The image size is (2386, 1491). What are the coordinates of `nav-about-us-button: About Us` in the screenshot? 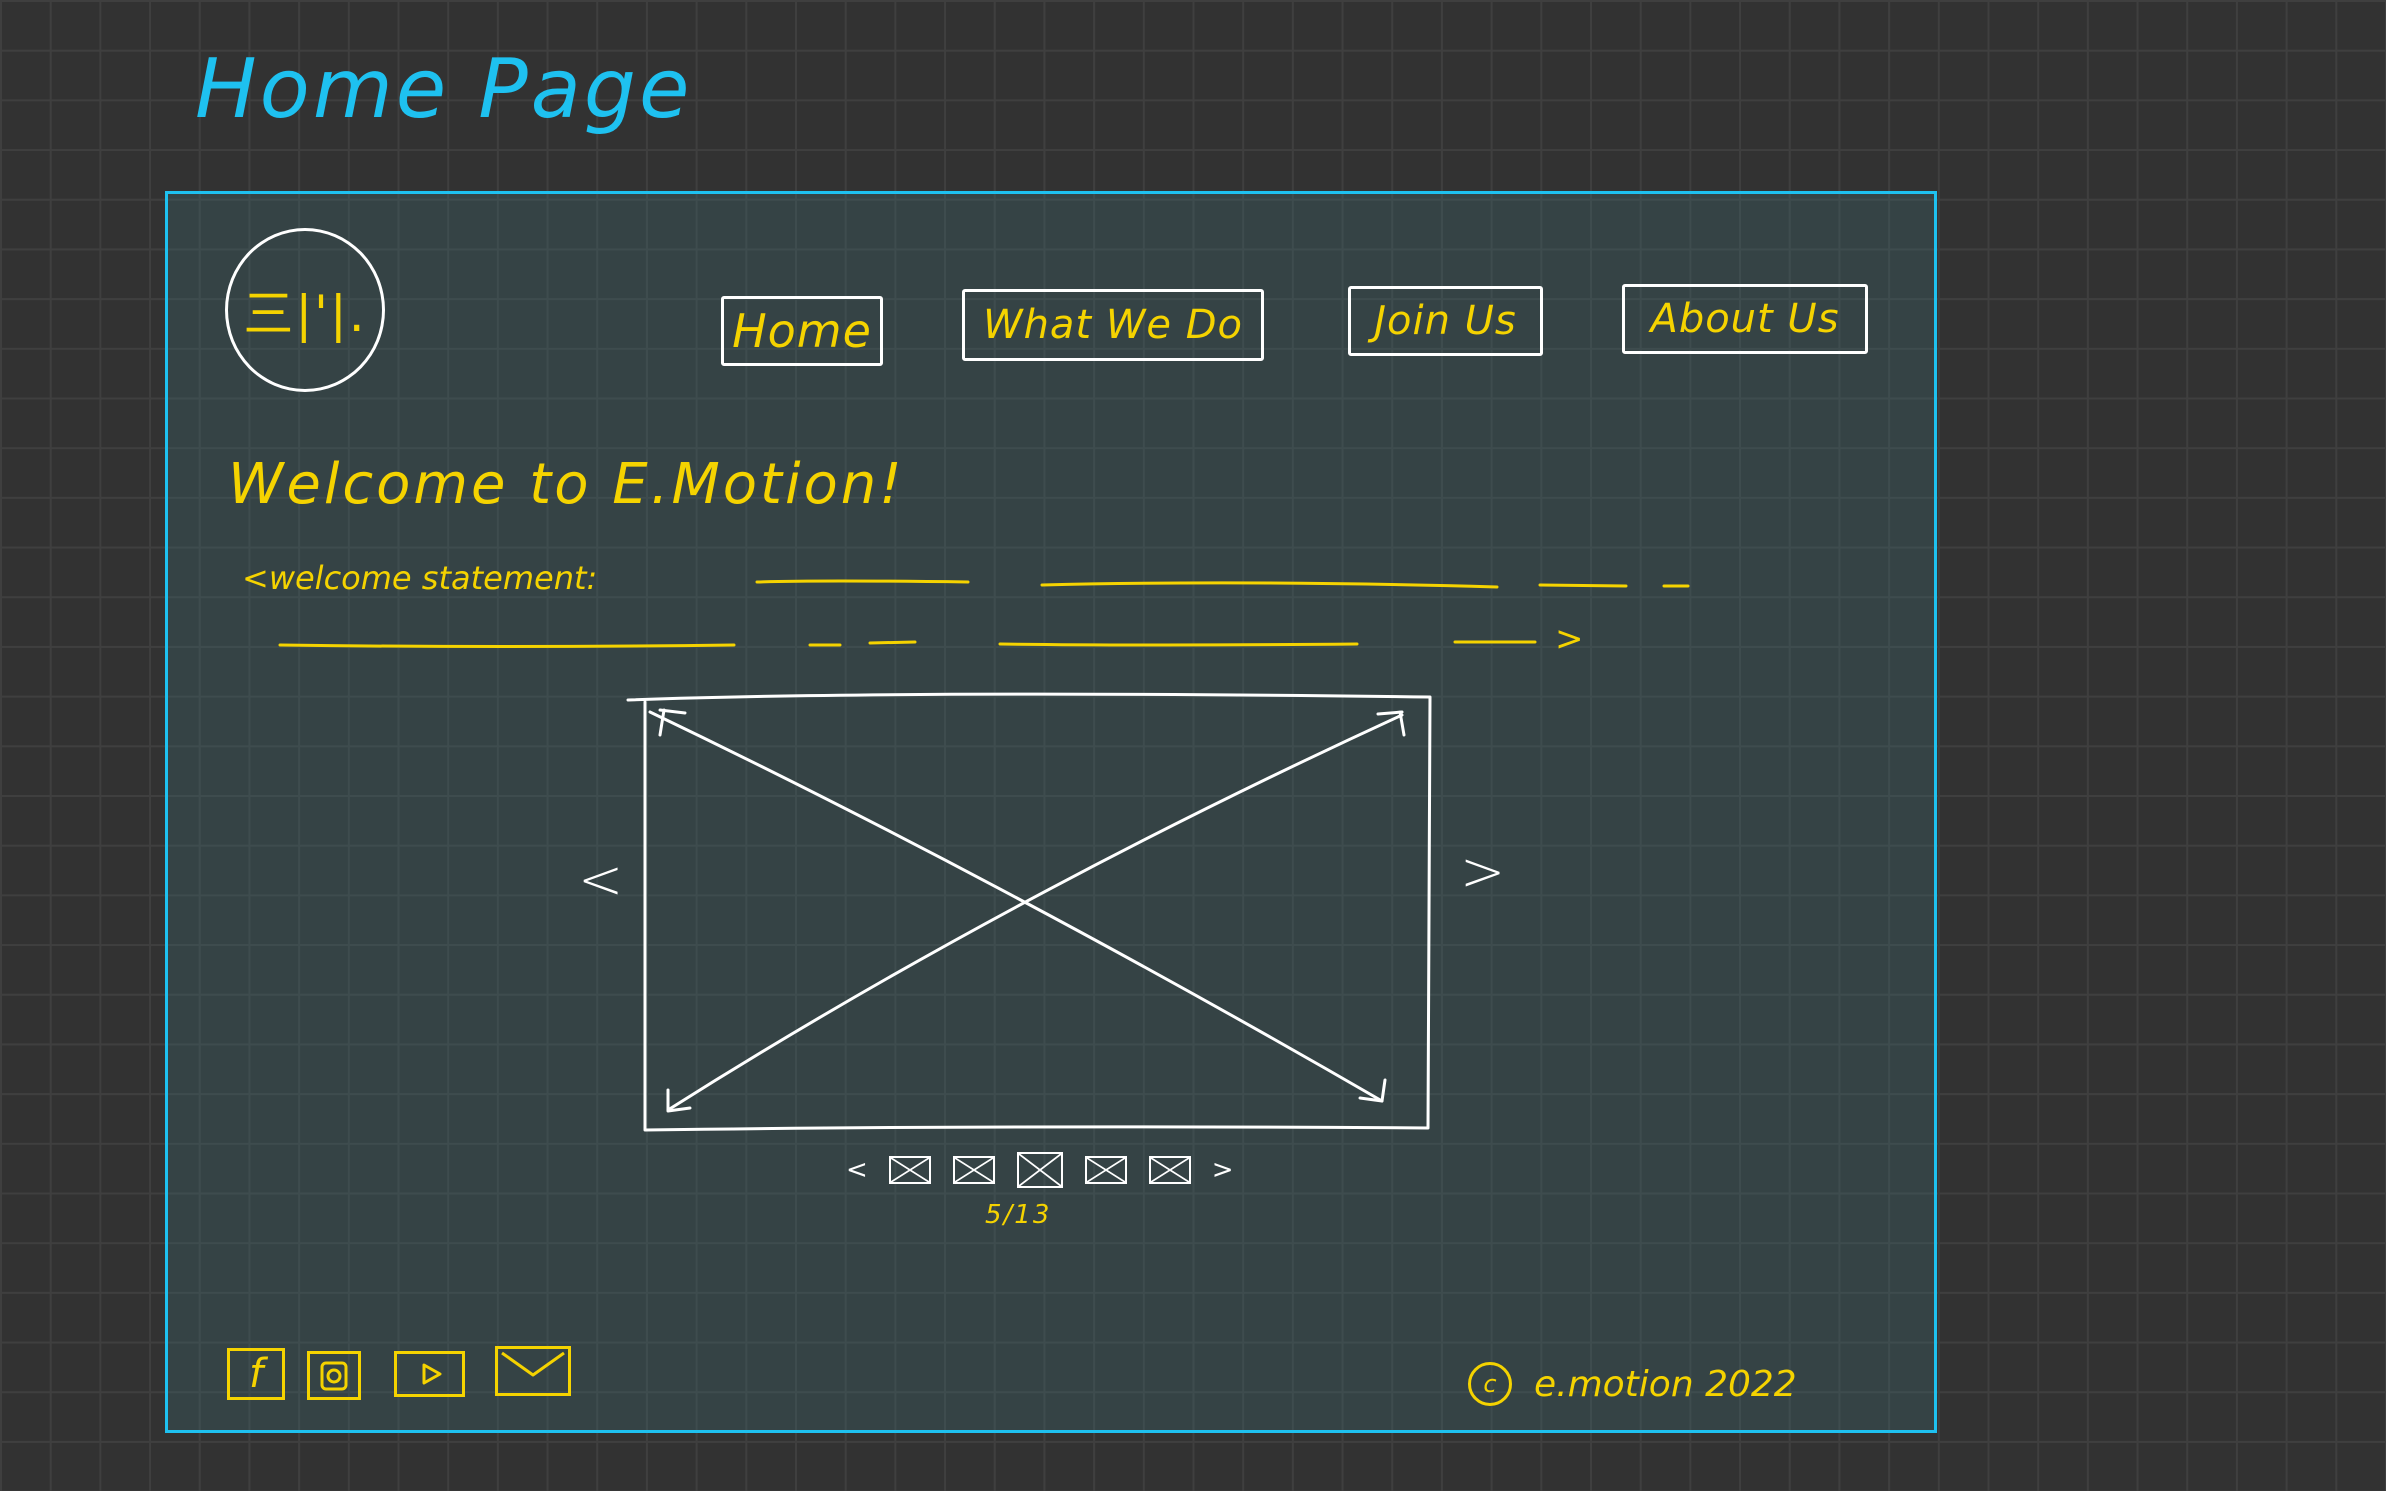 It's located at (1745, 319).